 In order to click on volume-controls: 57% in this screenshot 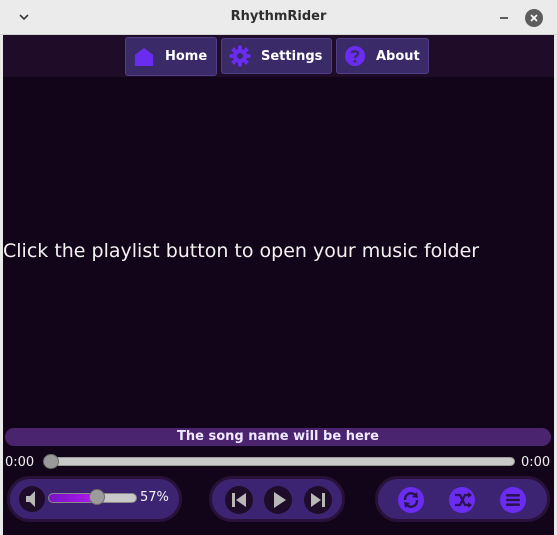, I will do `click(94, 499)`.